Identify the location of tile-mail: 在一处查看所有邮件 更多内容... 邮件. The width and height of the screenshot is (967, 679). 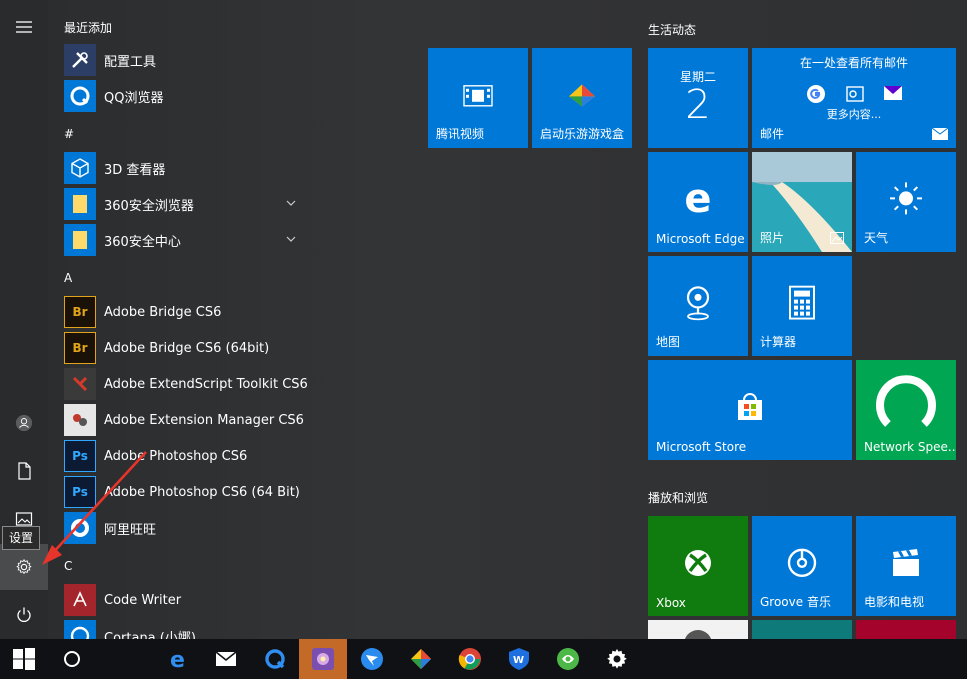
(854, 98).